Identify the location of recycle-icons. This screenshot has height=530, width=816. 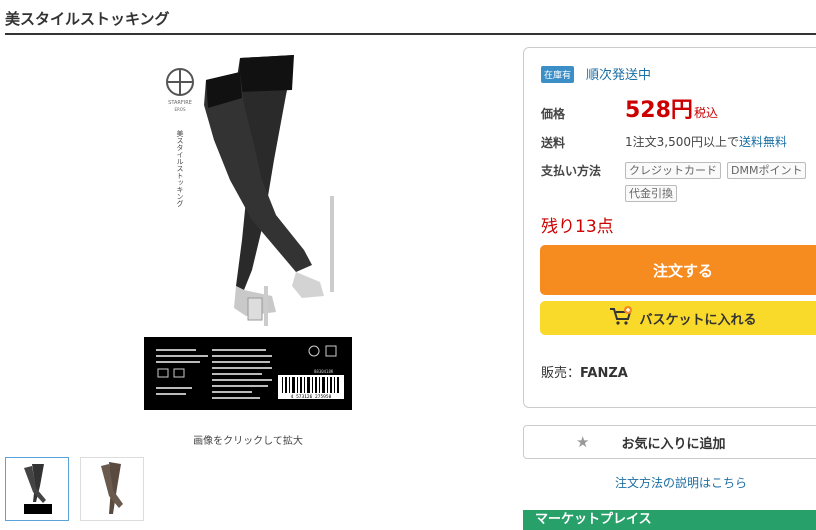
(322, 351).